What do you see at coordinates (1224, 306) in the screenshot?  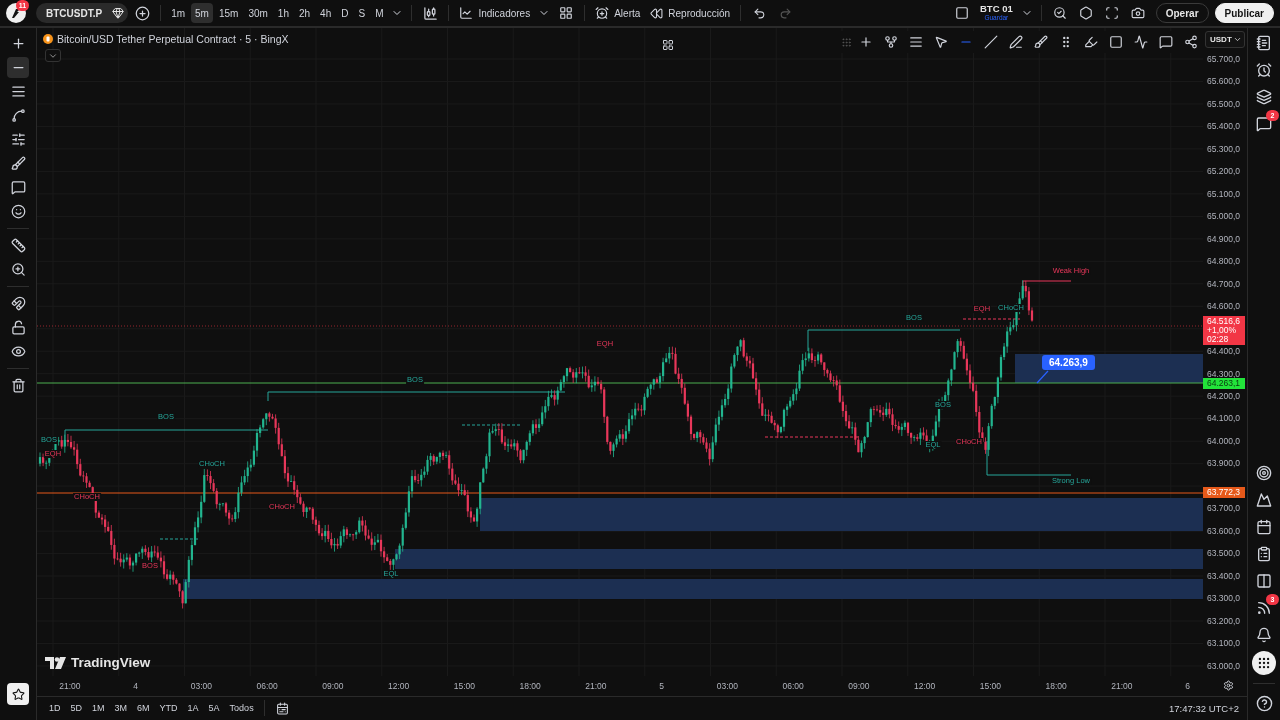 I see `price-label: 64.600,0` at bounding box center [1224, 306].